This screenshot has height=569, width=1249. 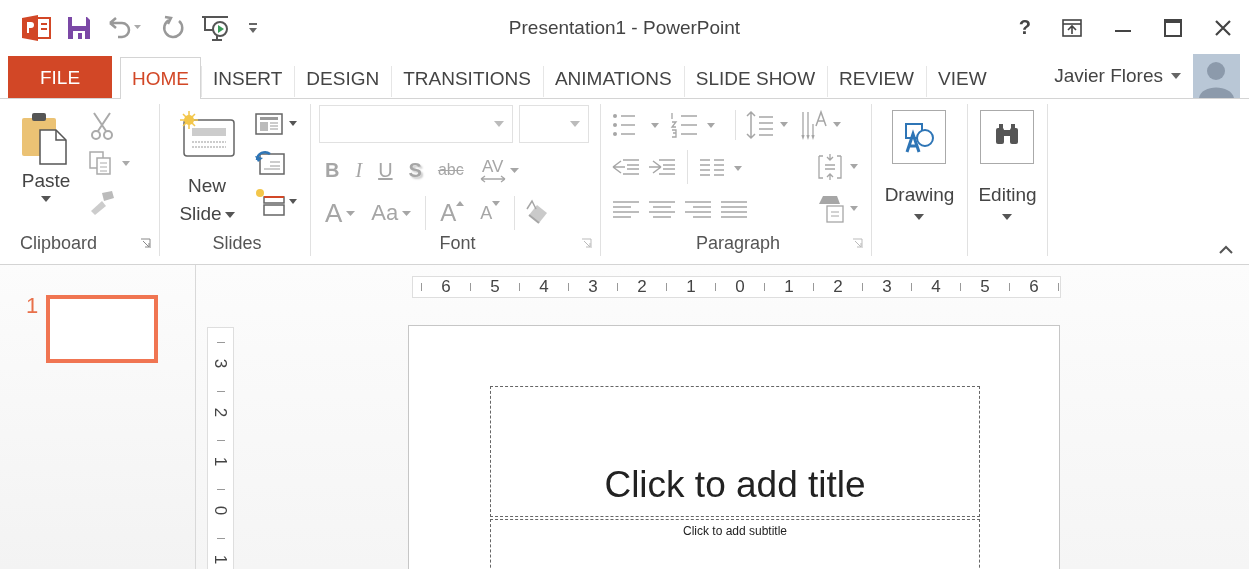 I want to click on ribbon-tab: HOME, so click(x=160, y=78).